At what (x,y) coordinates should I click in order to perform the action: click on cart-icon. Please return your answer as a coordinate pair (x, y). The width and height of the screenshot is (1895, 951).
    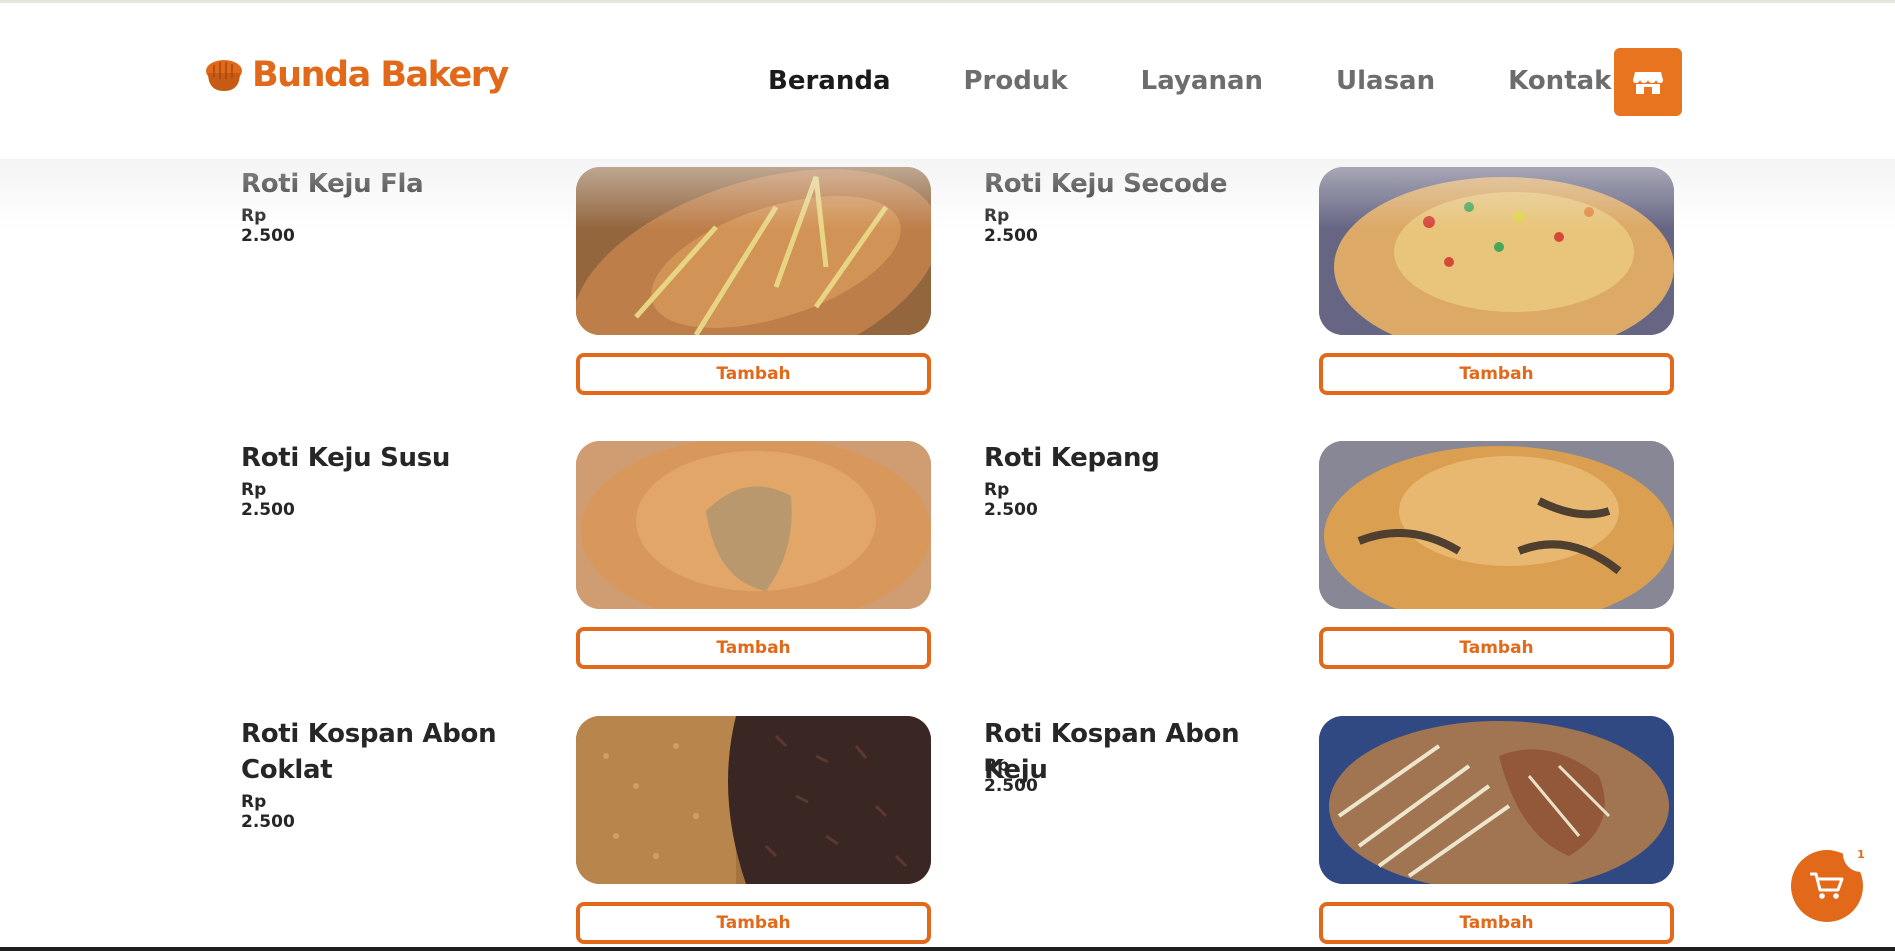
    Looking at the image, I should click on (1827, 885).